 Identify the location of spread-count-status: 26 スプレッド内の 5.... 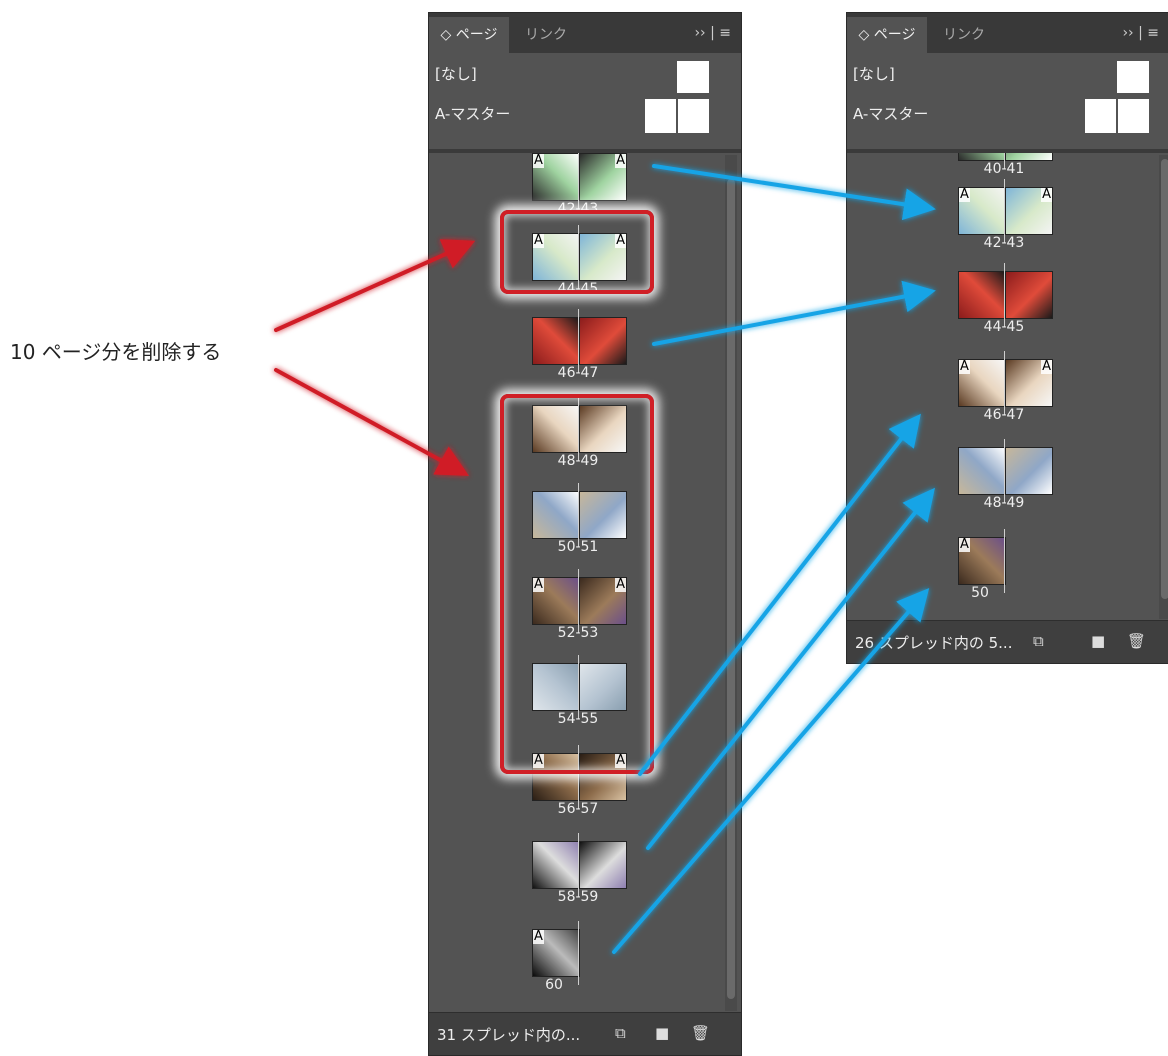
(934, 643).